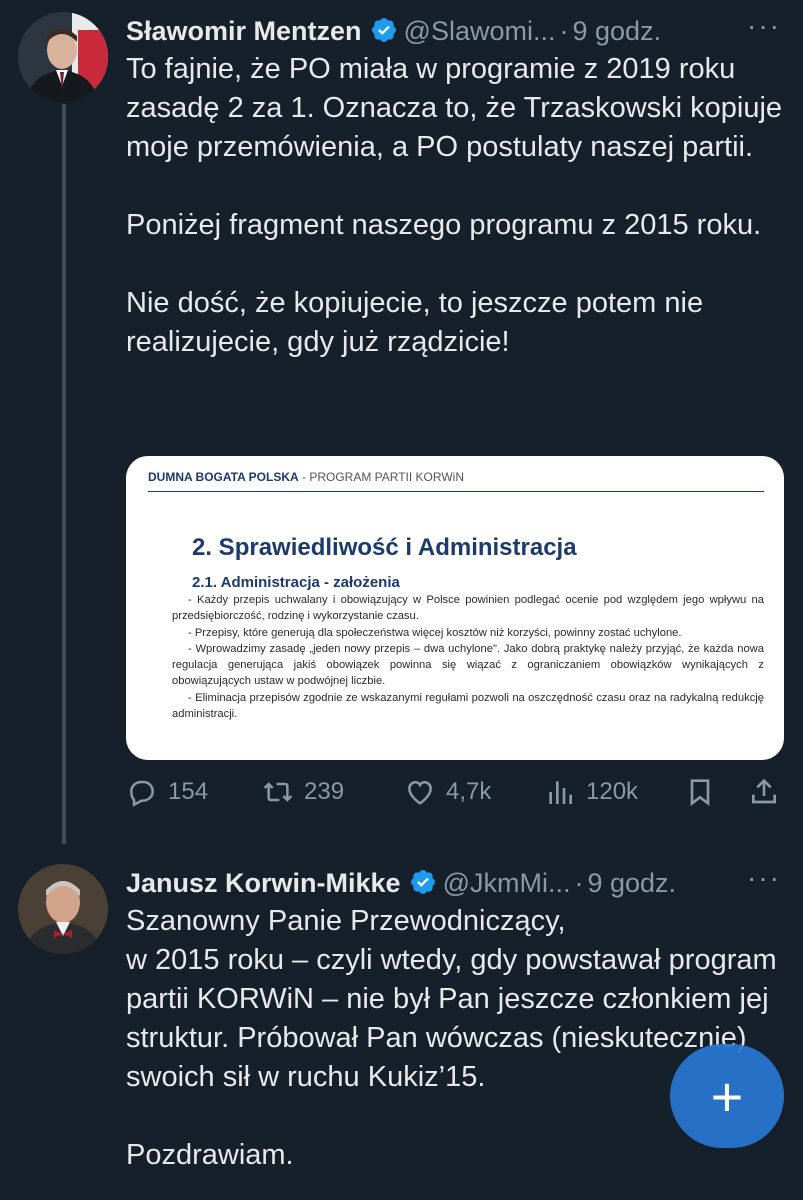 This screenshot has width=803, height=1200. I want to click on tweet-header: Janusz Korwin-Mikke @JkmMi... · 9 godz., so click(401, 881).